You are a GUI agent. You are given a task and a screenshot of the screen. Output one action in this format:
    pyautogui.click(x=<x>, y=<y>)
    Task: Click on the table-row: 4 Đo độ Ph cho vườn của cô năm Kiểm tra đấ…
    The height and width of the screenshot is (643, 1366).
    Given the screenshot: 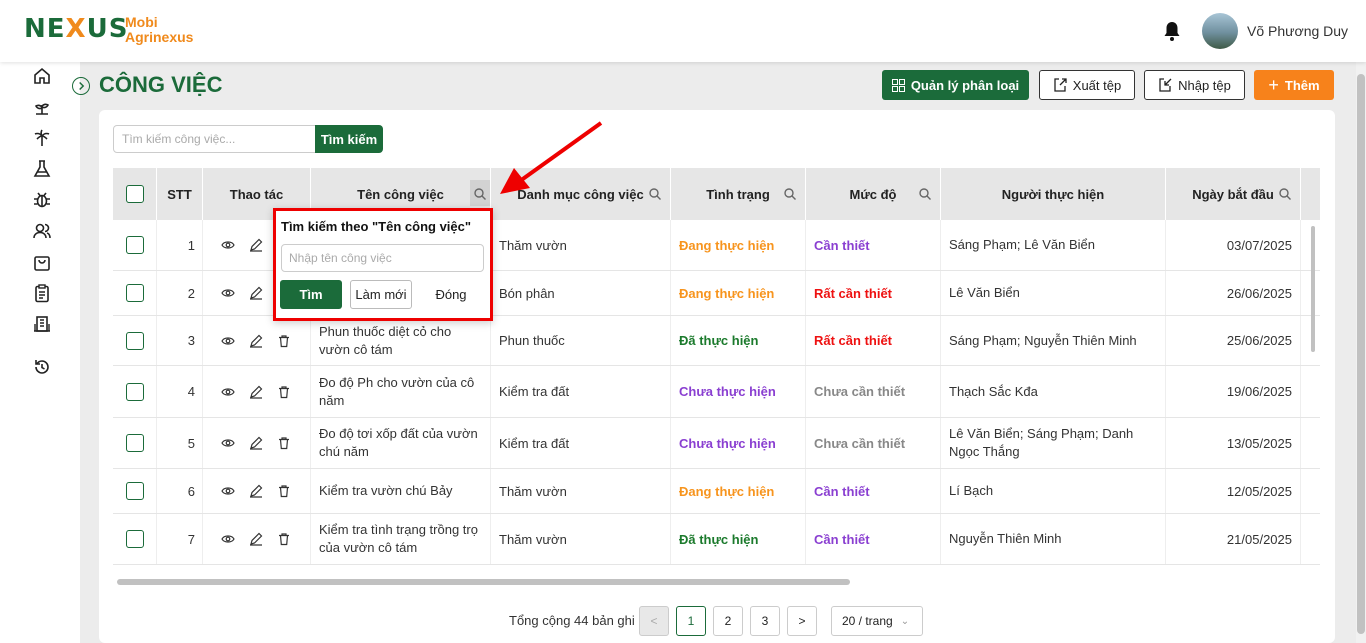 What is the action you would take?
    pyautogui.click(x=716, y=392)
    